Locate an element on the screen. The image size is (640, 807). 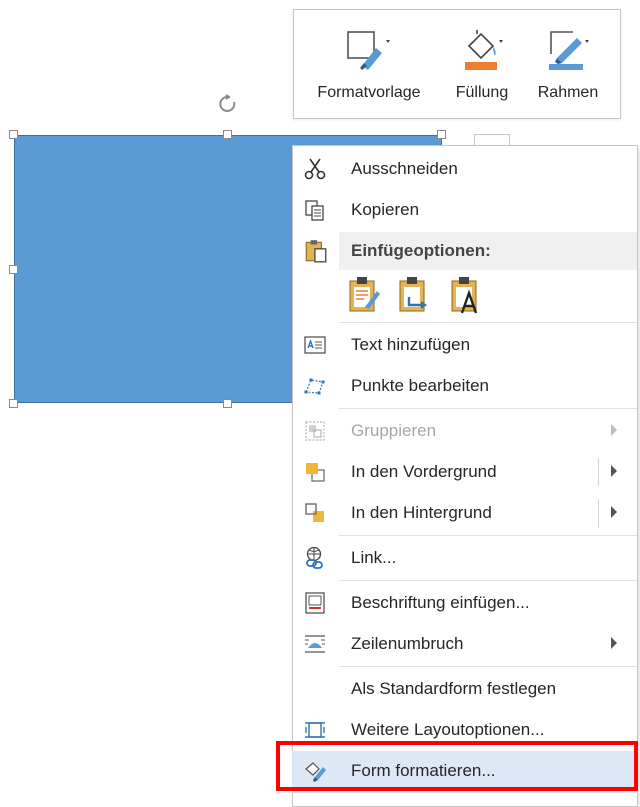
wrap-text-icon is located at coordinates (315, 644).